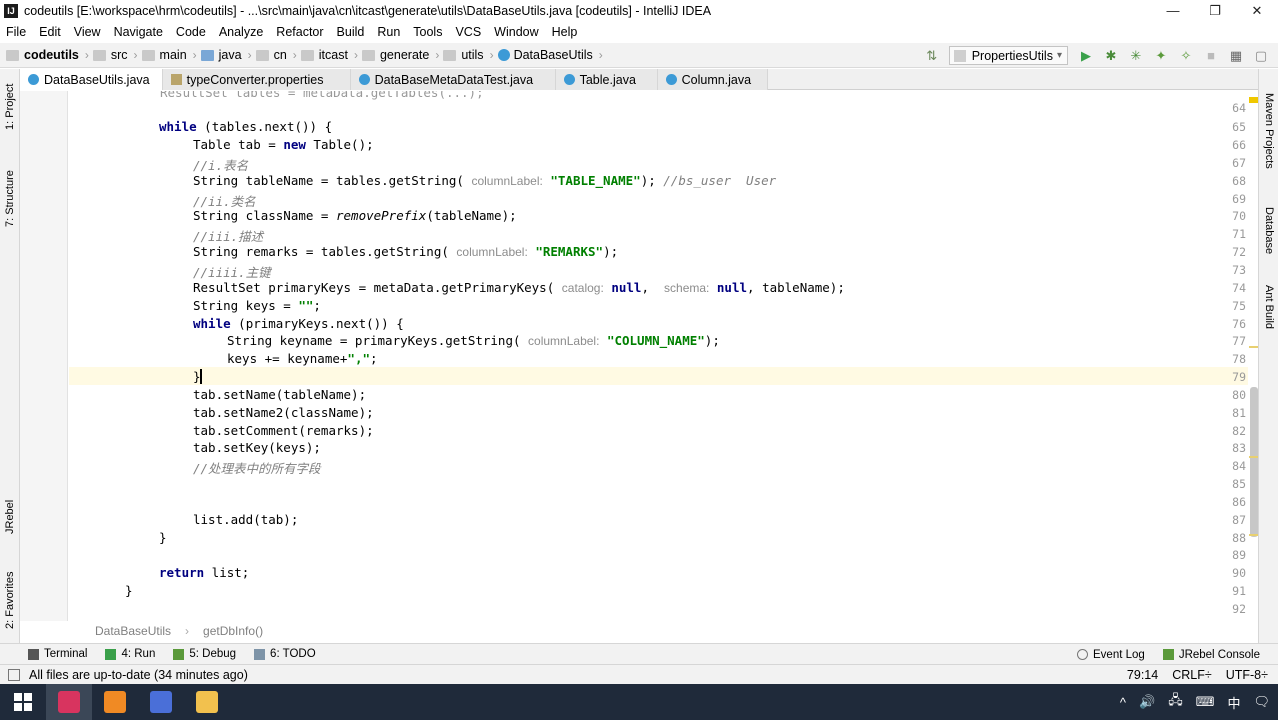 The height and width of the screenshot is (720, 1278). Describe the element at coordinates (23, 702) in the screenshot. I see `windows-start-button` at that location.